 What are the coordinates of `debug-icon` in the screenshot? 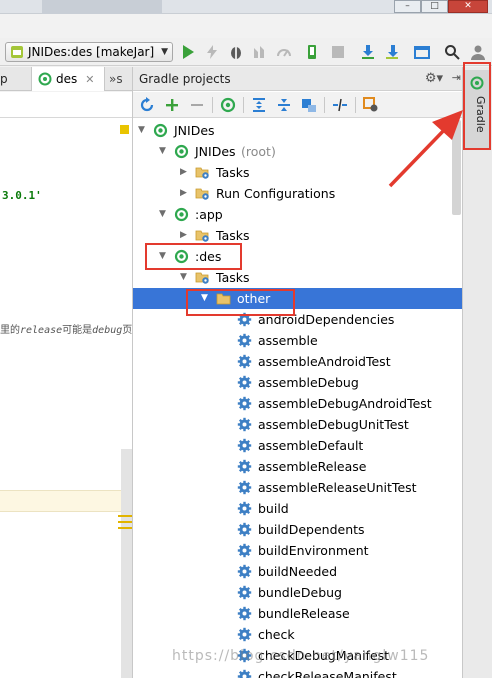 It's located at (236, 52).